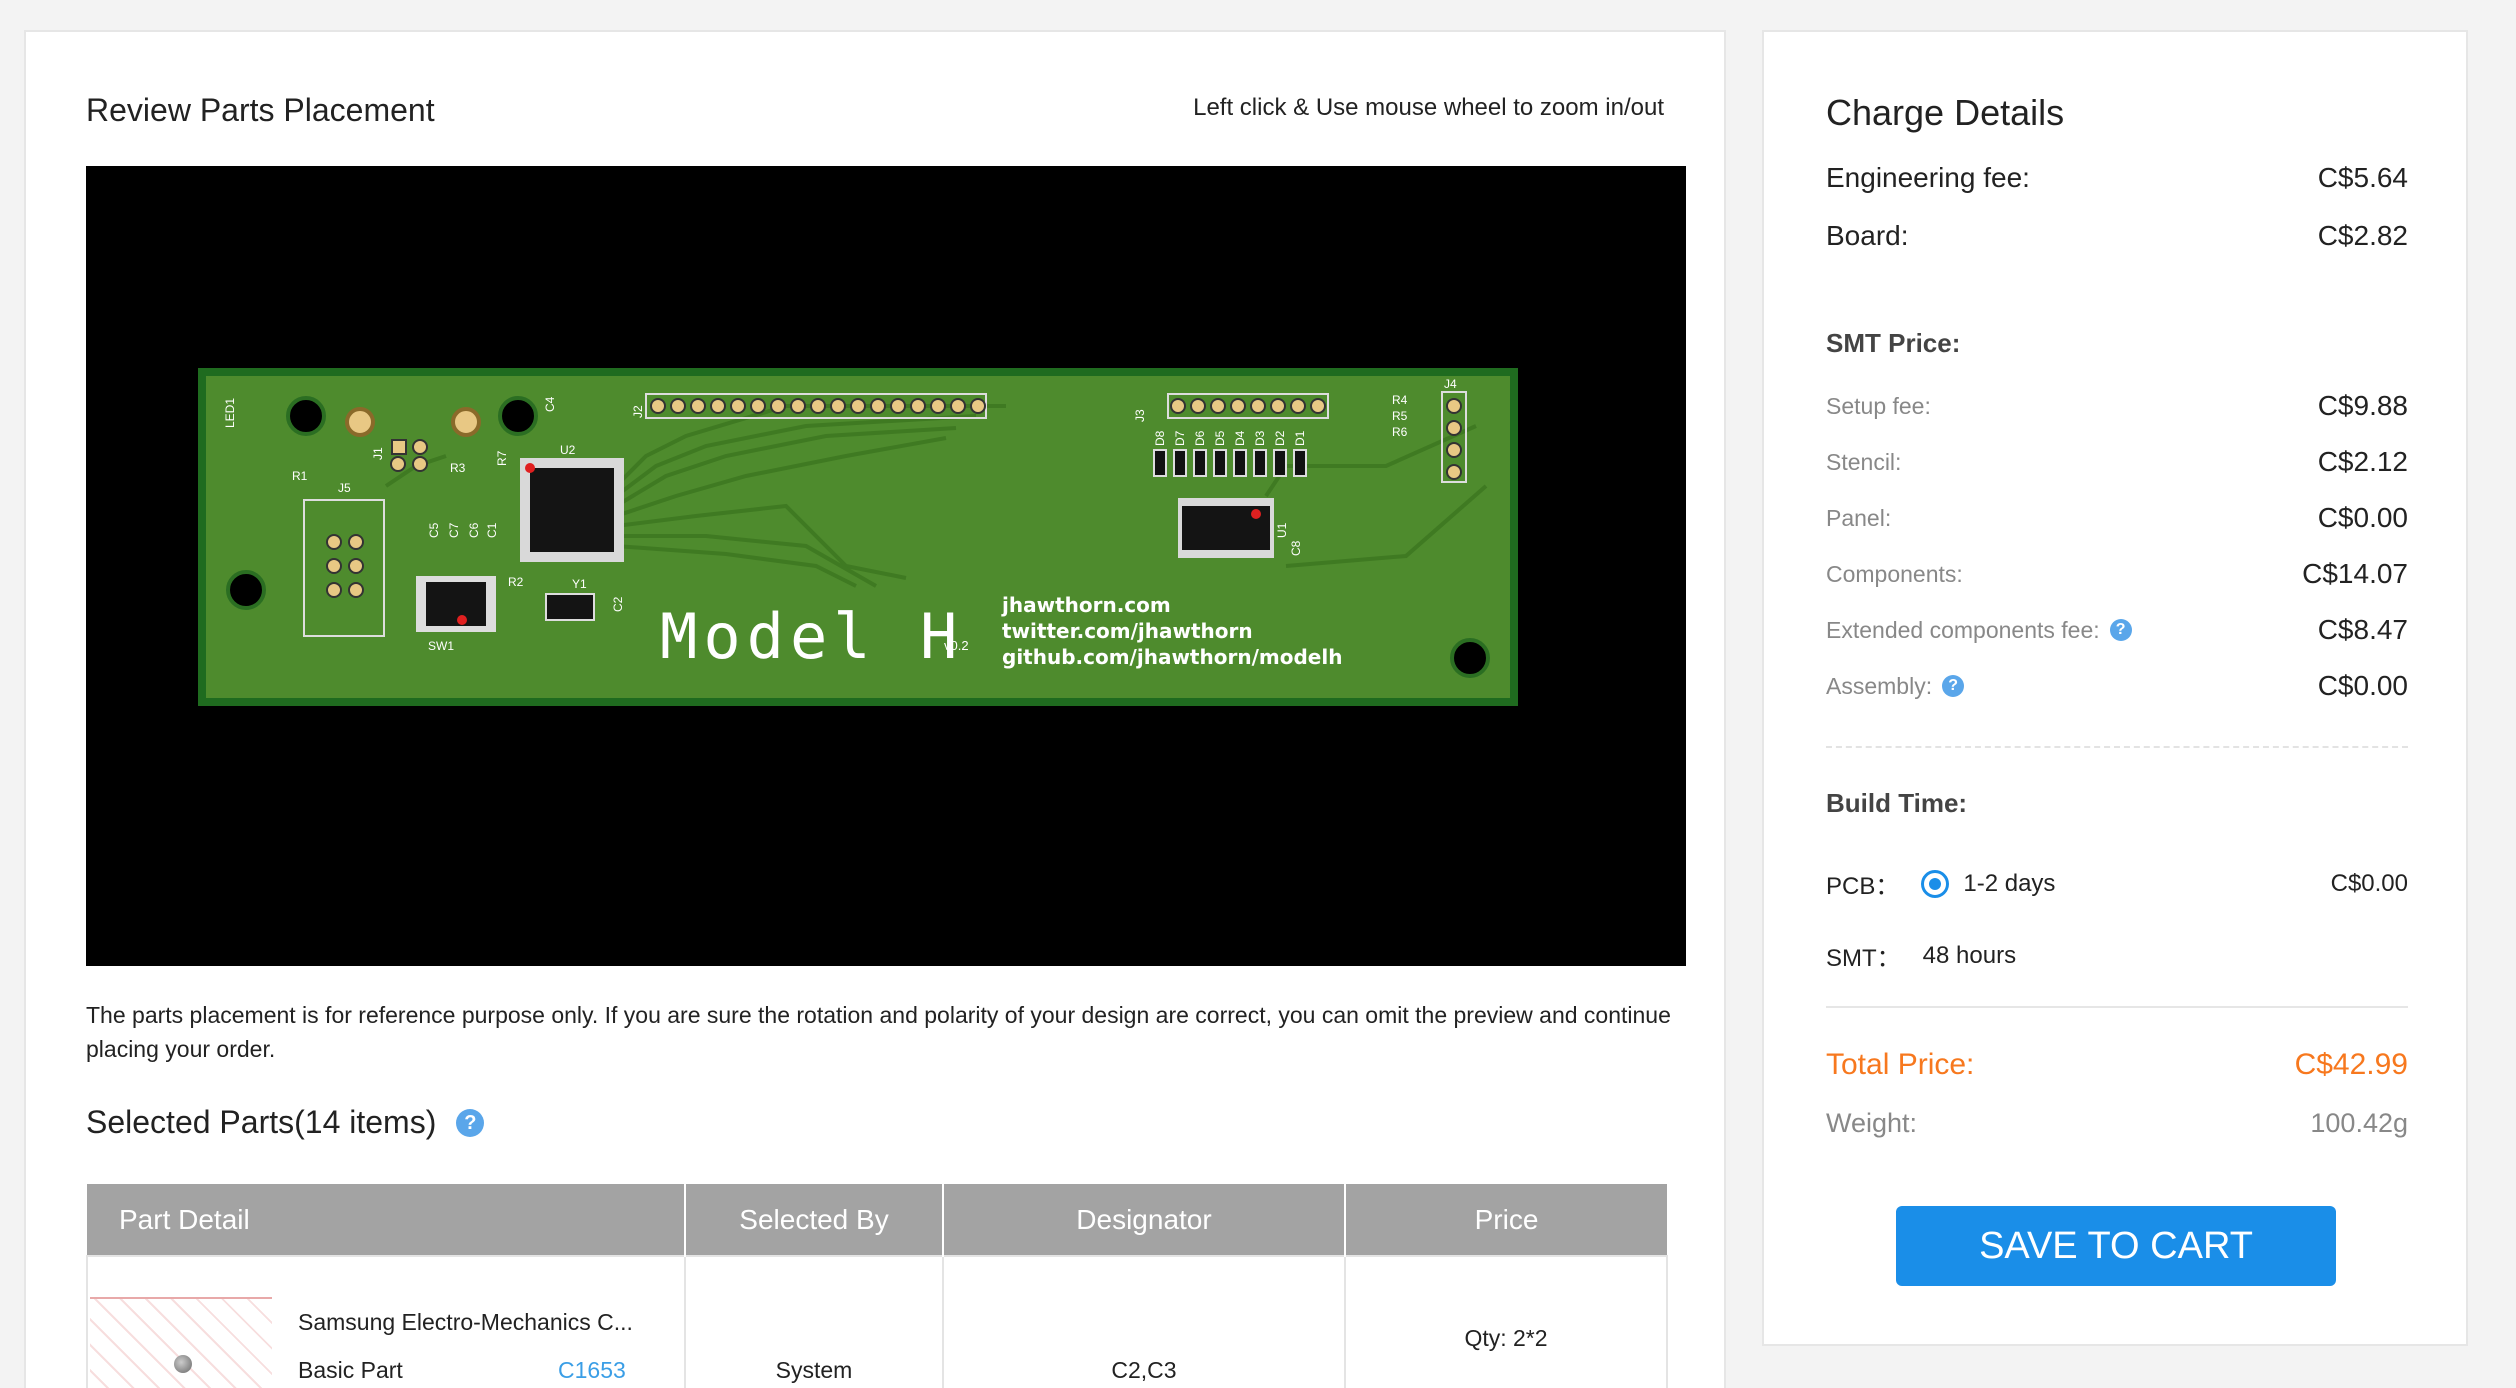  What do you see at coordinates (1400, 400) in the screenshot?
I see `label-r4: R4` at bounding box center [1400, 400].